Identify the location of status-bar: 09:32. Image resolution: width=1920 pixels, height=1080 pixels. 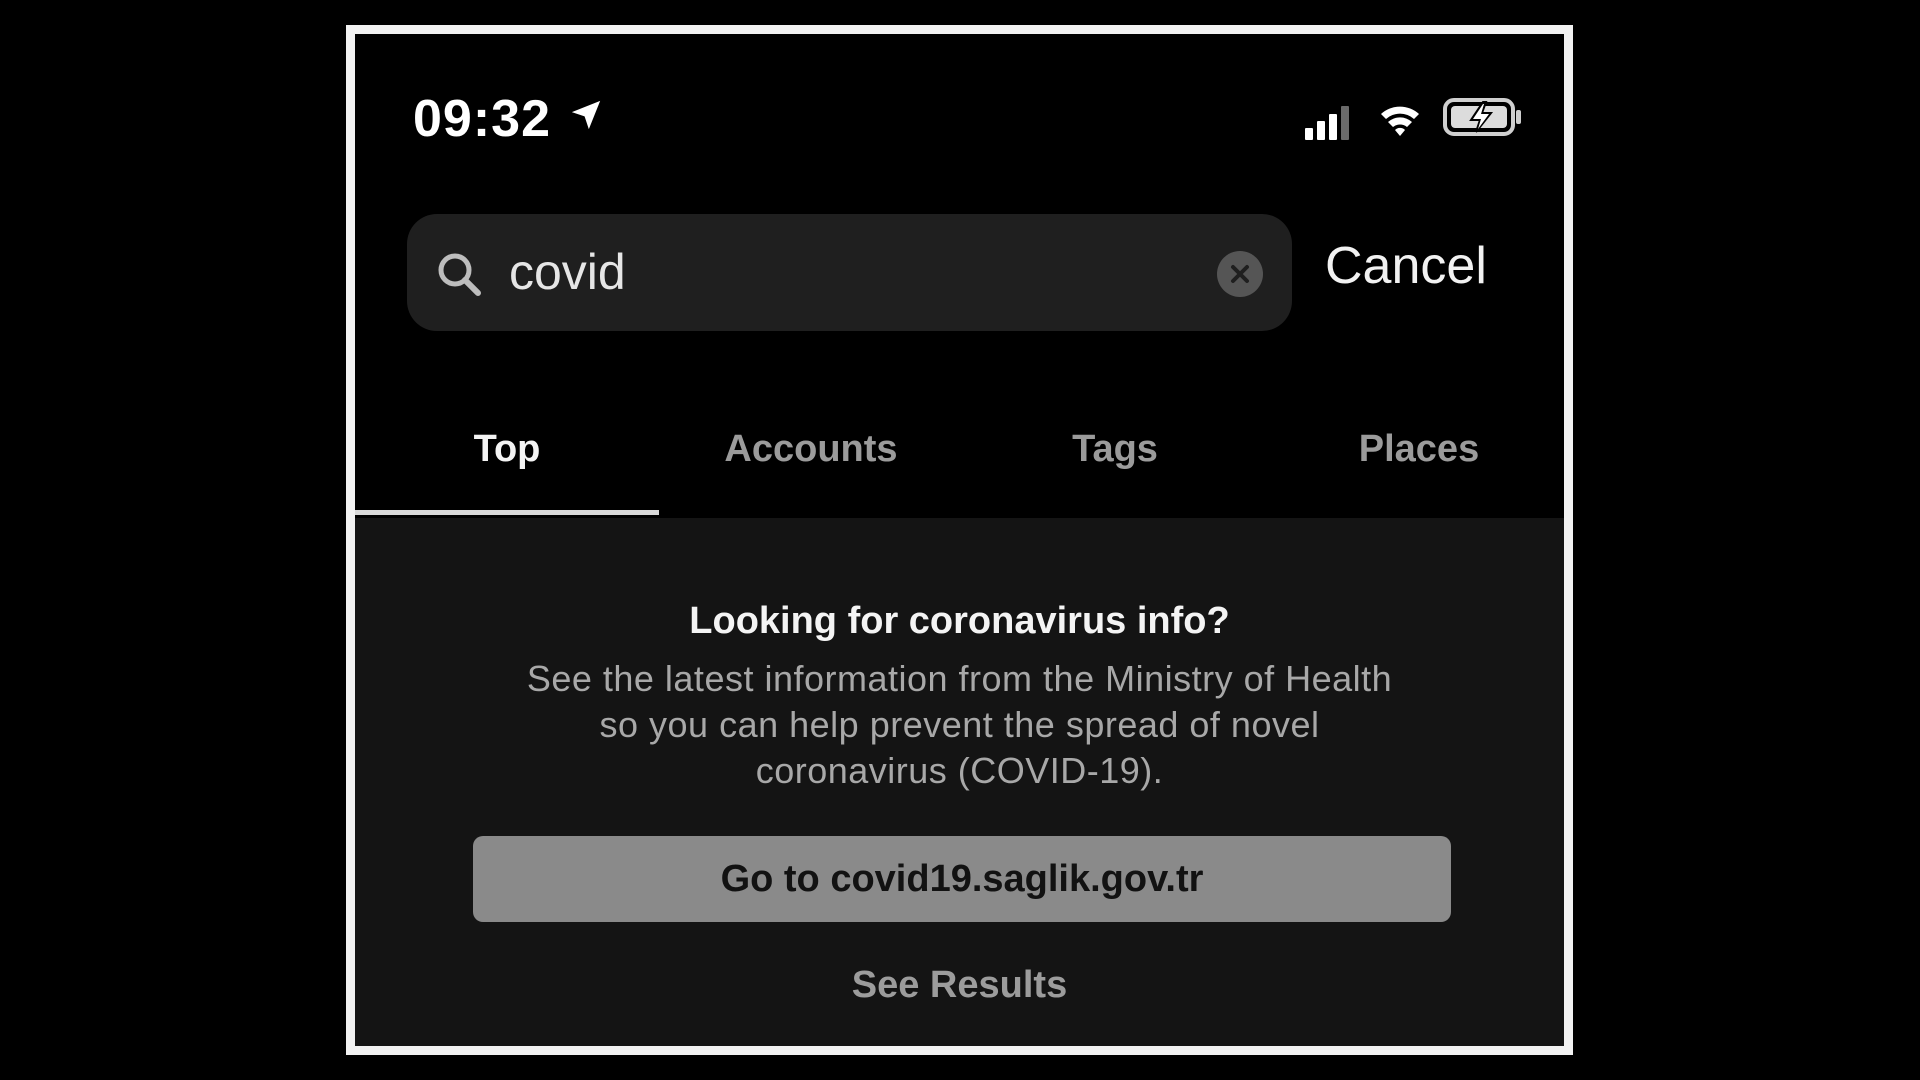
(959, 114).